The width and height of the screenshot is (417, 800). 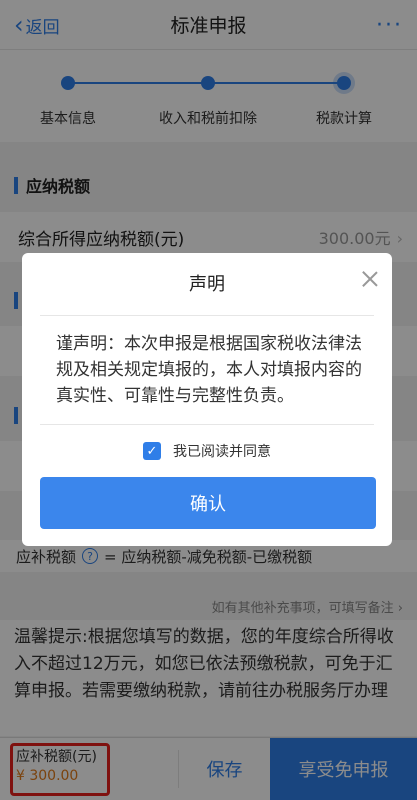 What do you see at coordinates (222, 452) in the screenshot?
I see `agree-label: 我已阅读并同意` at bounding box center [222, 452].